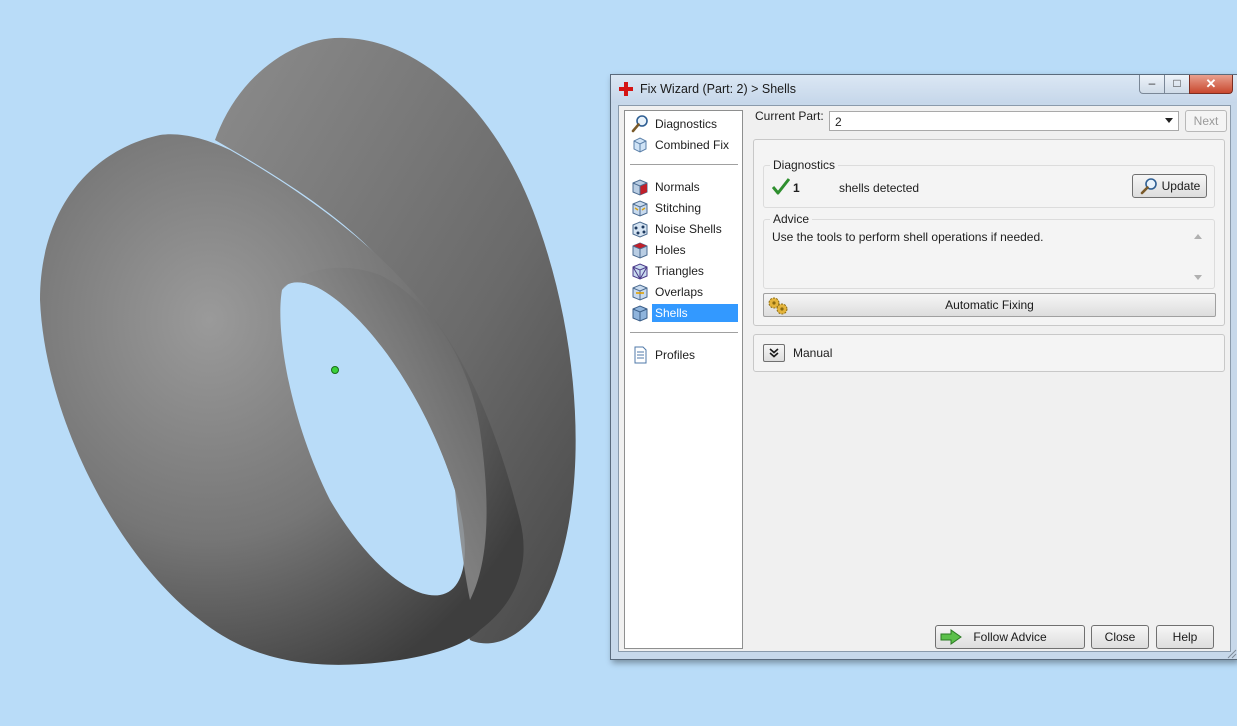 The width and height of the screenshot is (1237, 726). What do you see at coordinates (718, 89) in the screenshot?
I see `window-title: Fix Wizard (Part: 2) > Shells` at bounding box center [718, 89].